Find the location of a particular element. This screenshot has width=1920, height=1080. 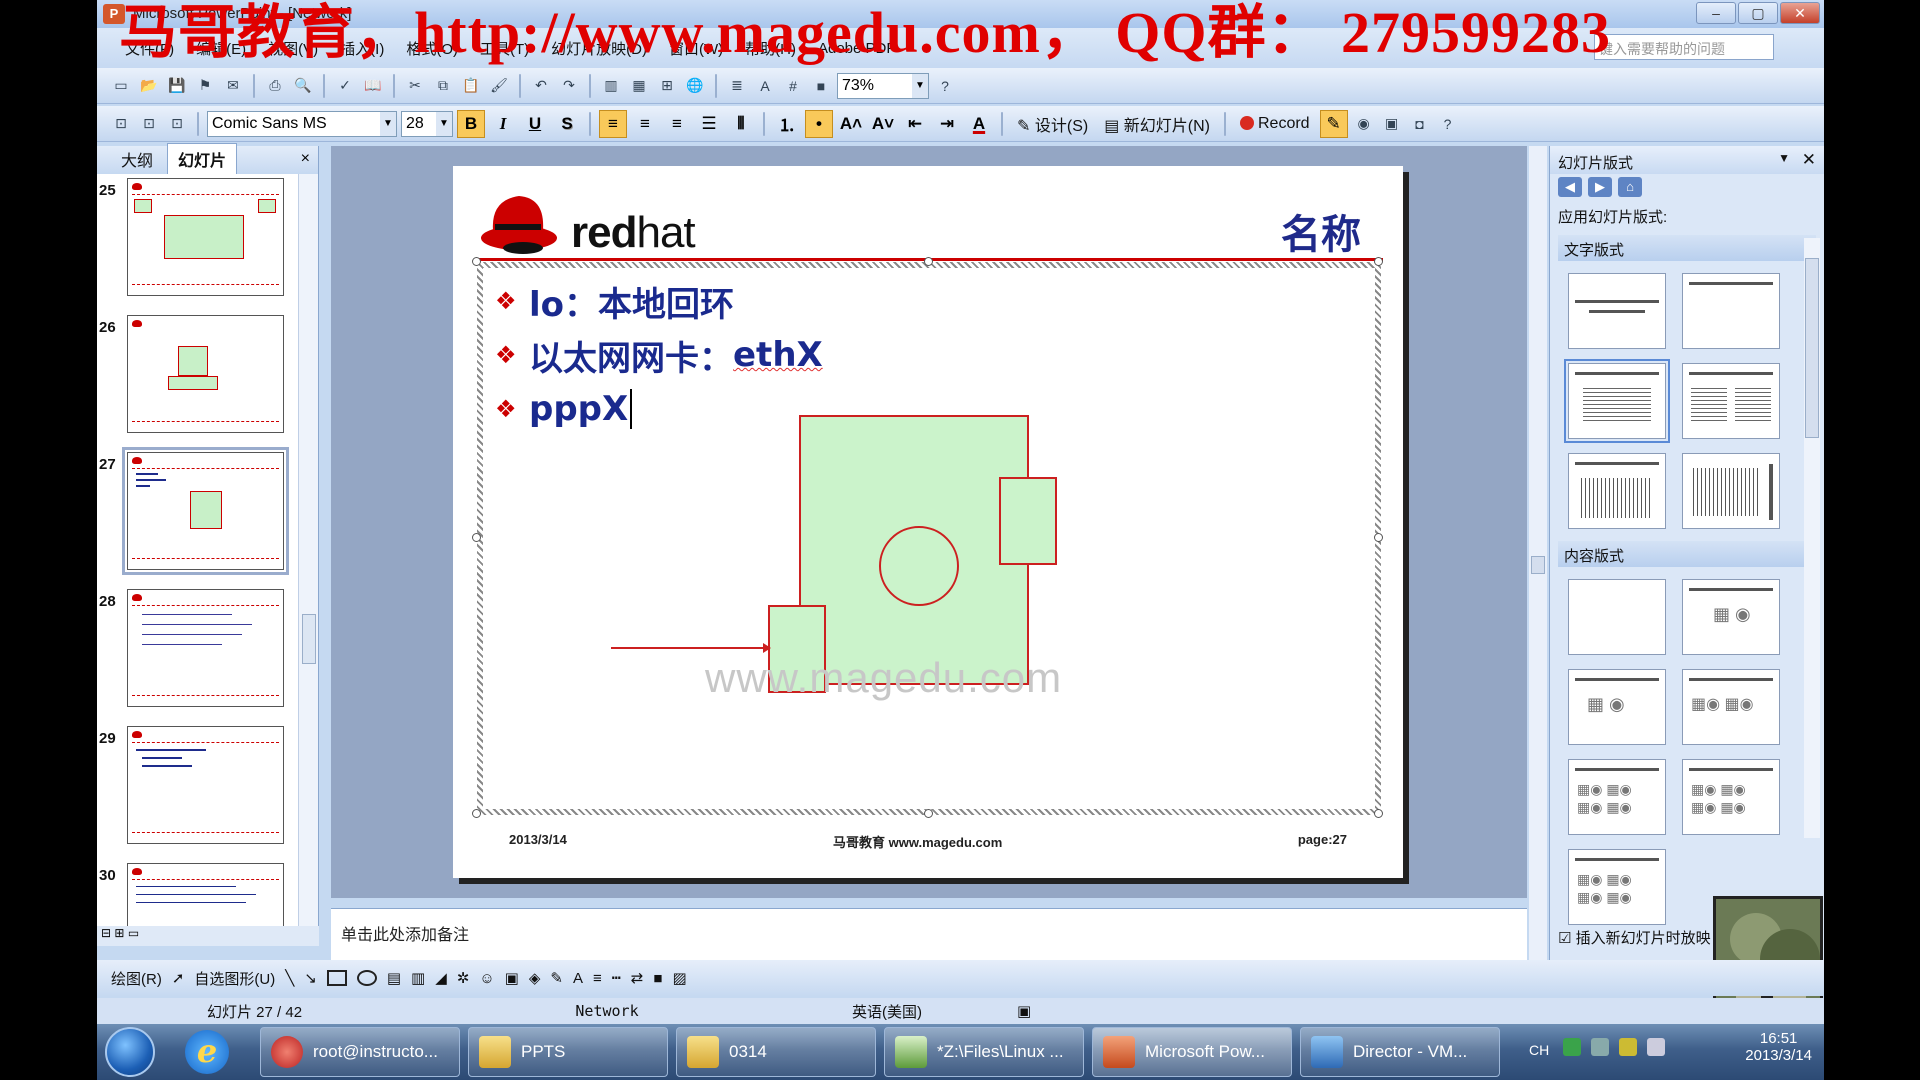

slideshow-icon: ▭ is located at coordinates (133, 933).